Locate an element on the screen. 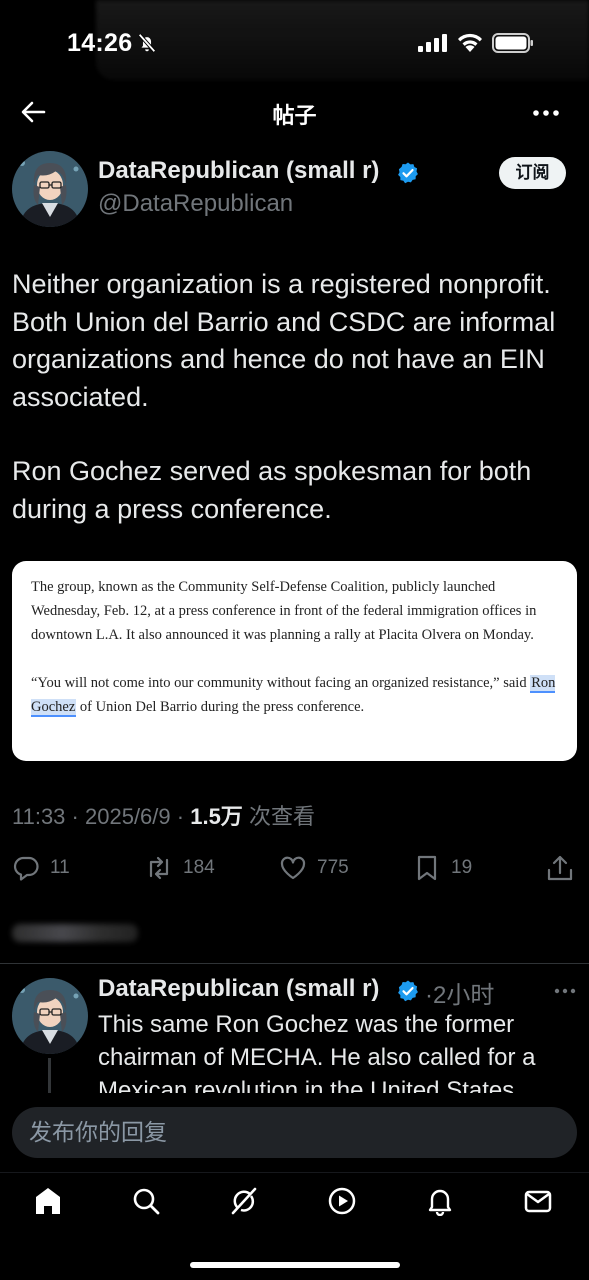 Image resolution: width=589 pixels, height=1280 pixels. heart-icon is located at coordinates (293, 868).